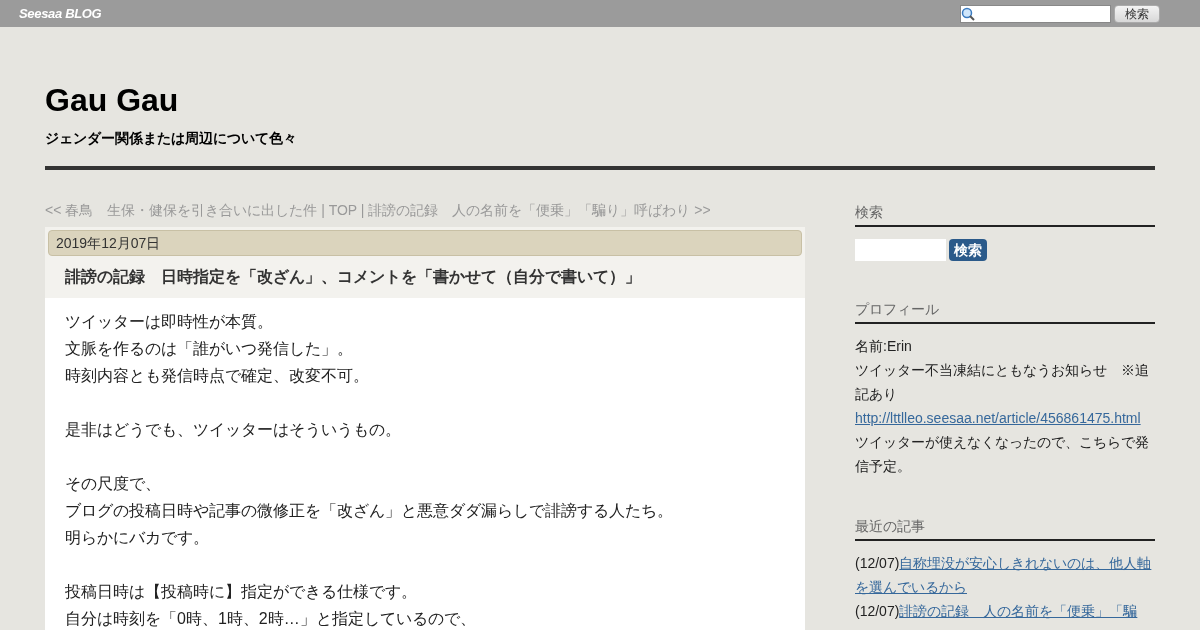 The image size is (1200, 630). Describe the element at coordinates (241, 592) in the screenshot. I see `article-text: 投稿日時は【投稿時に】指定ができる仕様です。` at that location.